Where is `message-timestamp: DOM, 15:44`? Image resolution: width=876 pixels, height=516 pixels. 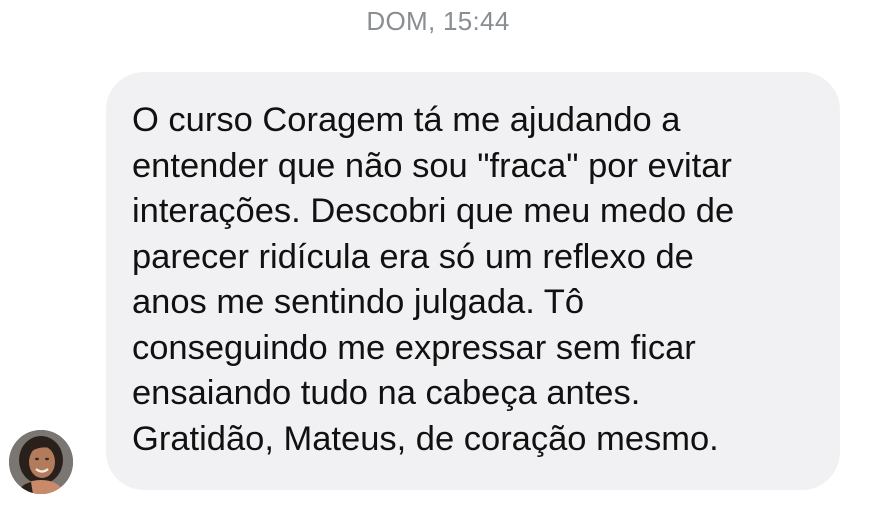 message-timestamp: DOM, 15:44 is located at coordinates (438, 21).